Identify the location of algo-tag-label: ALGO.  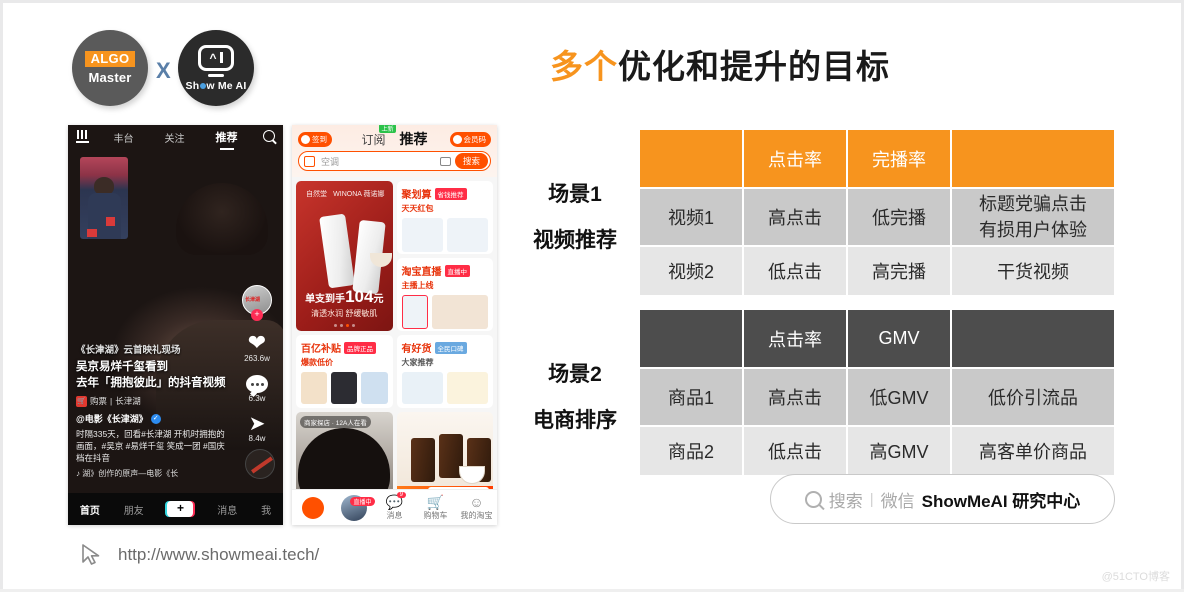
(110, 59).